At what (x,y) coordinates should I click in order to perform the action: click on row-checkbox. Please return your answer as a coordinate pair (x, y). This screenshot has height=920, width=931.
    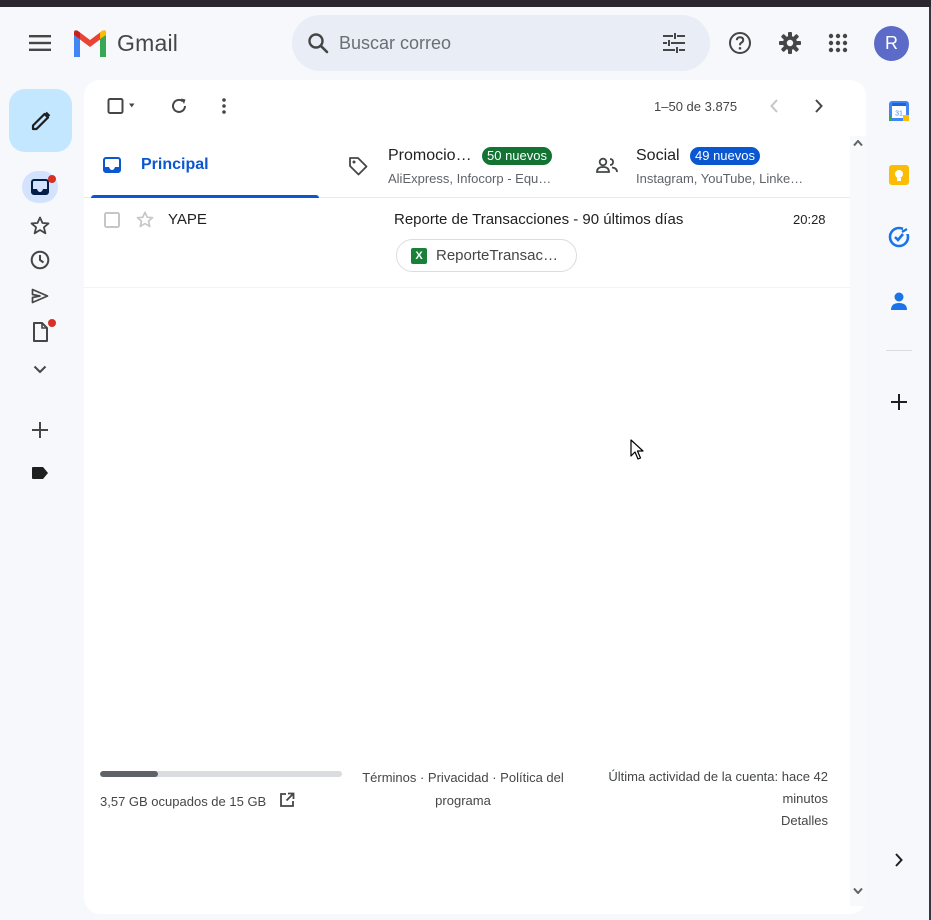
    Looking at the image, I should click on (112, 222).